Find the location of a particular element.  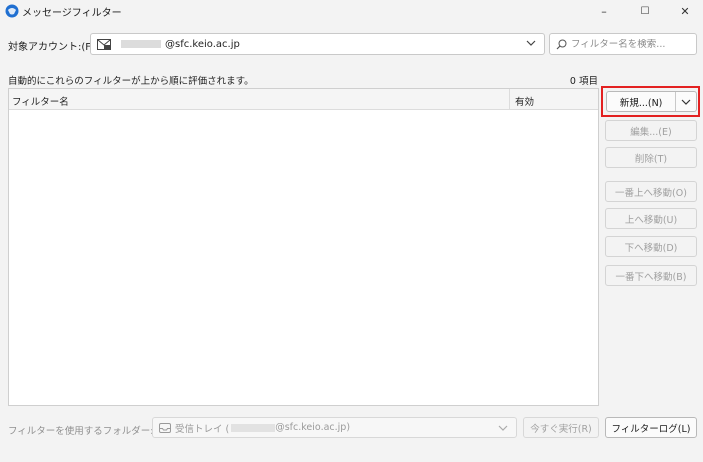

column-header-enabled: 有効 is located at coordinates (524, 101).